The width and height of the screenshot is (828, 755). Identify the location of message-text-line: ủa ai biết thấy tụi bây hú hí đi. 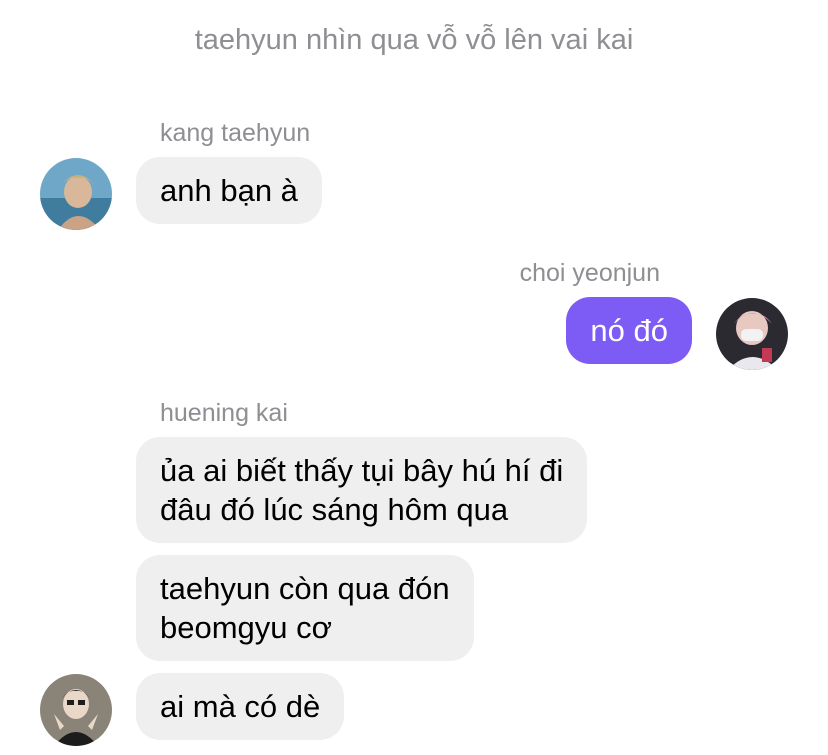
(362, 470).